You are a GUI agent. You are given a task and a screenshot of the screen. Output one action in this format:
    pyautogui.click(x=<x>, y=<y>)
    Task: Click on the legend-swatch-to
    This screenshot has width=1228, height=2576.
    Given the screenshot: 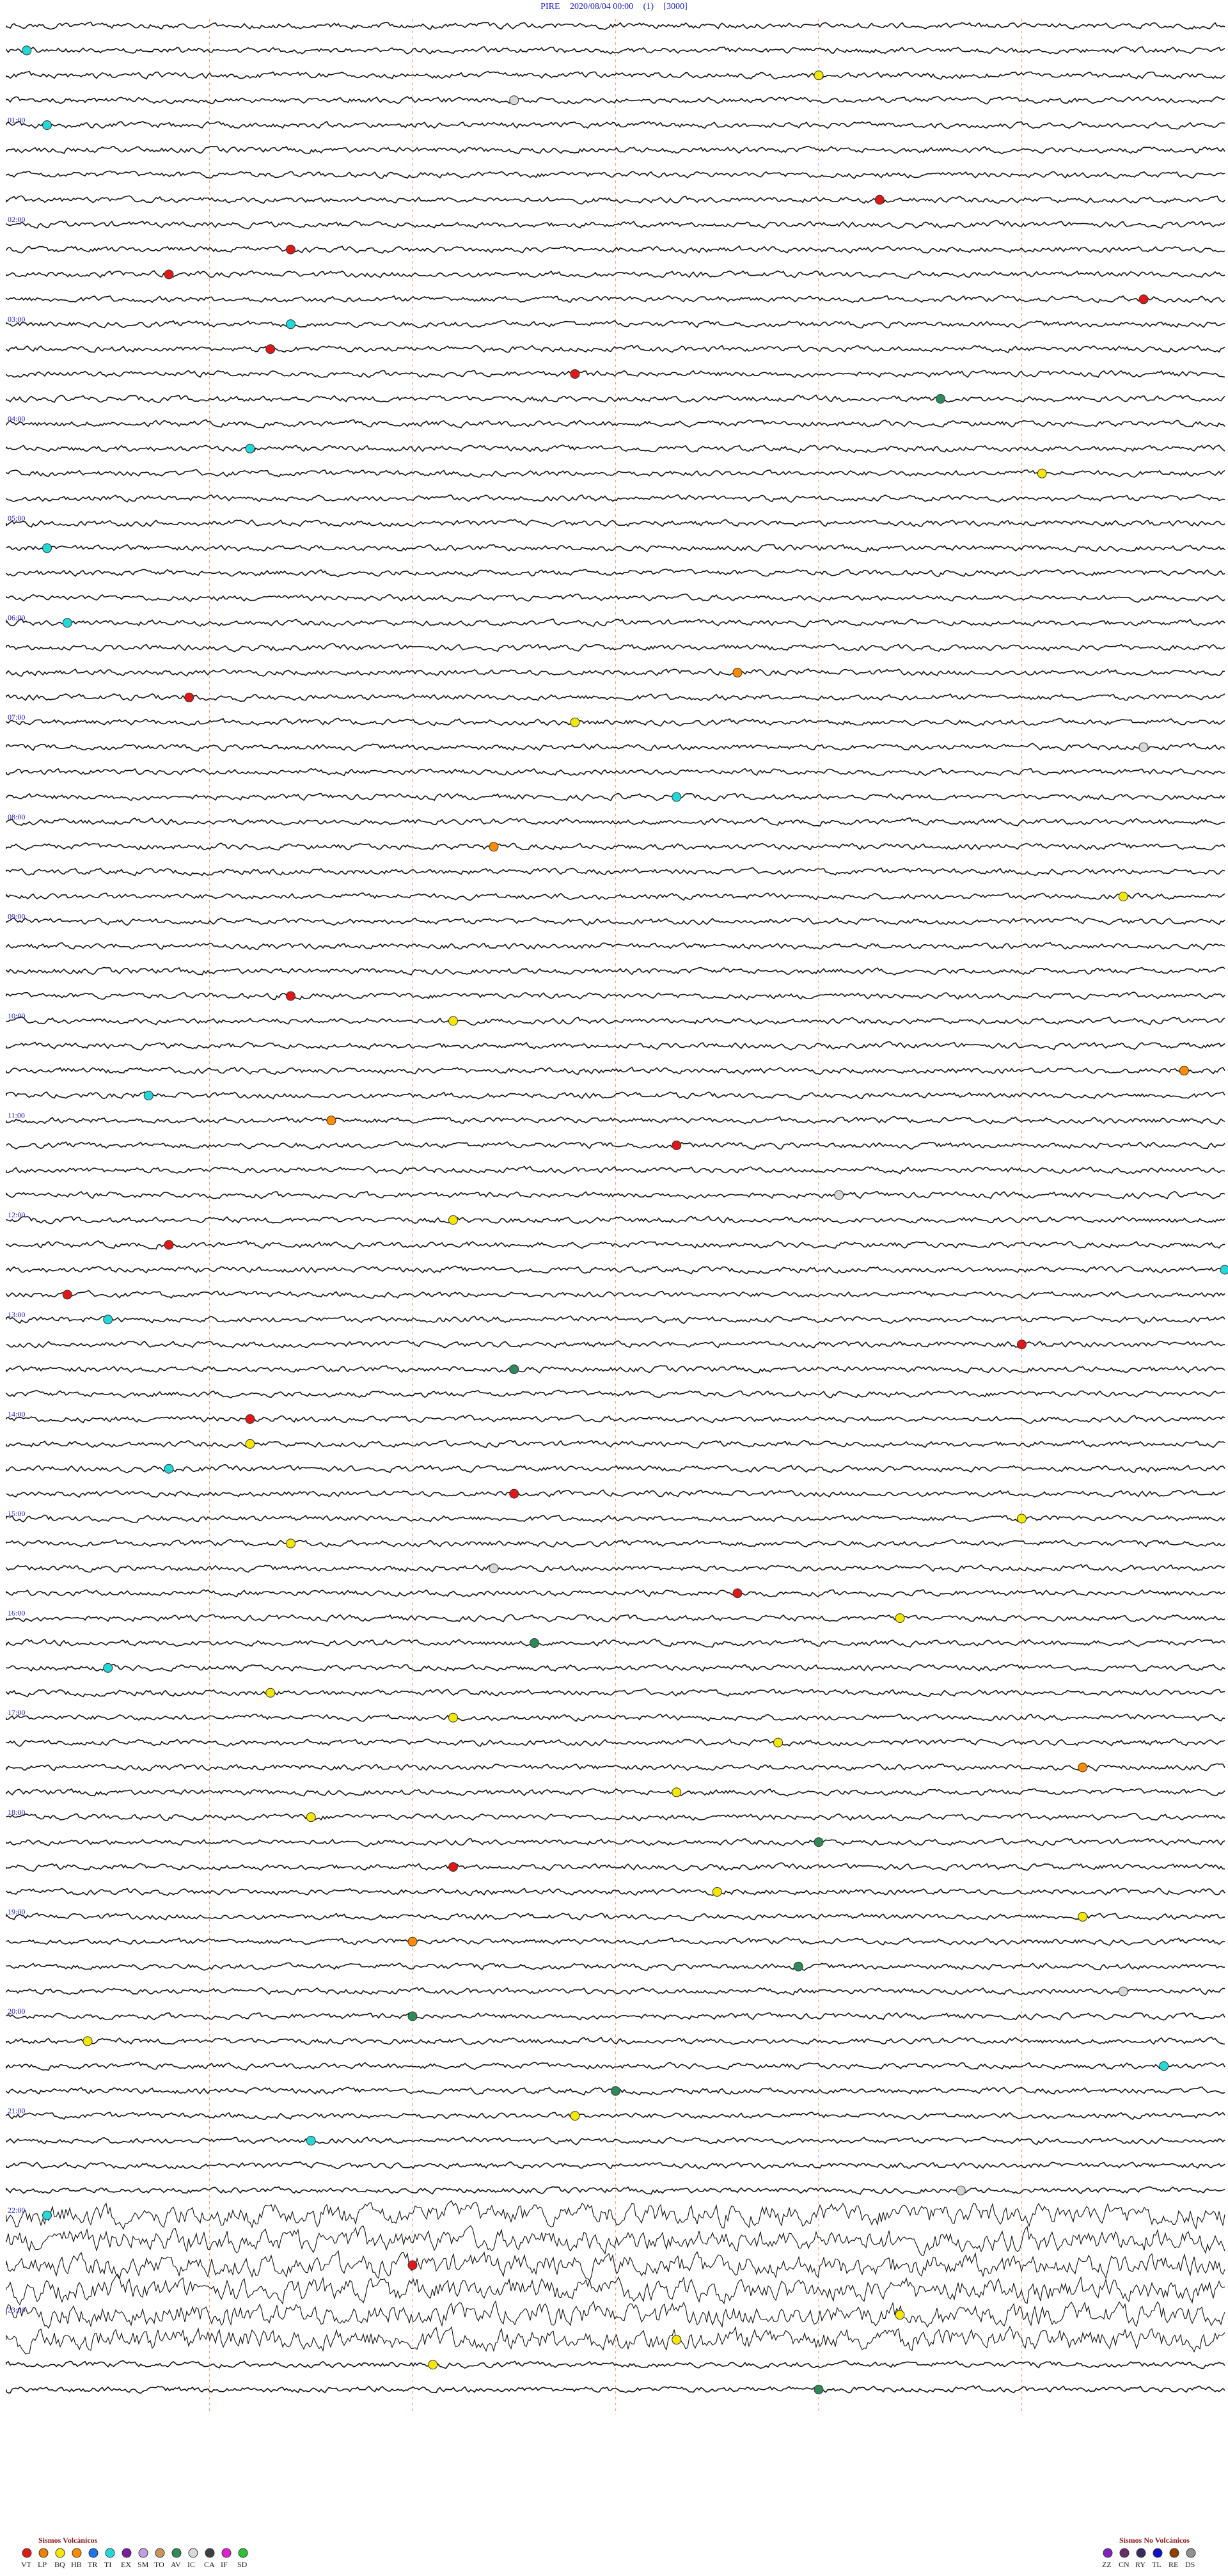 What is the action you would take?
    pyautogui.click(x=160, y=2553)
    